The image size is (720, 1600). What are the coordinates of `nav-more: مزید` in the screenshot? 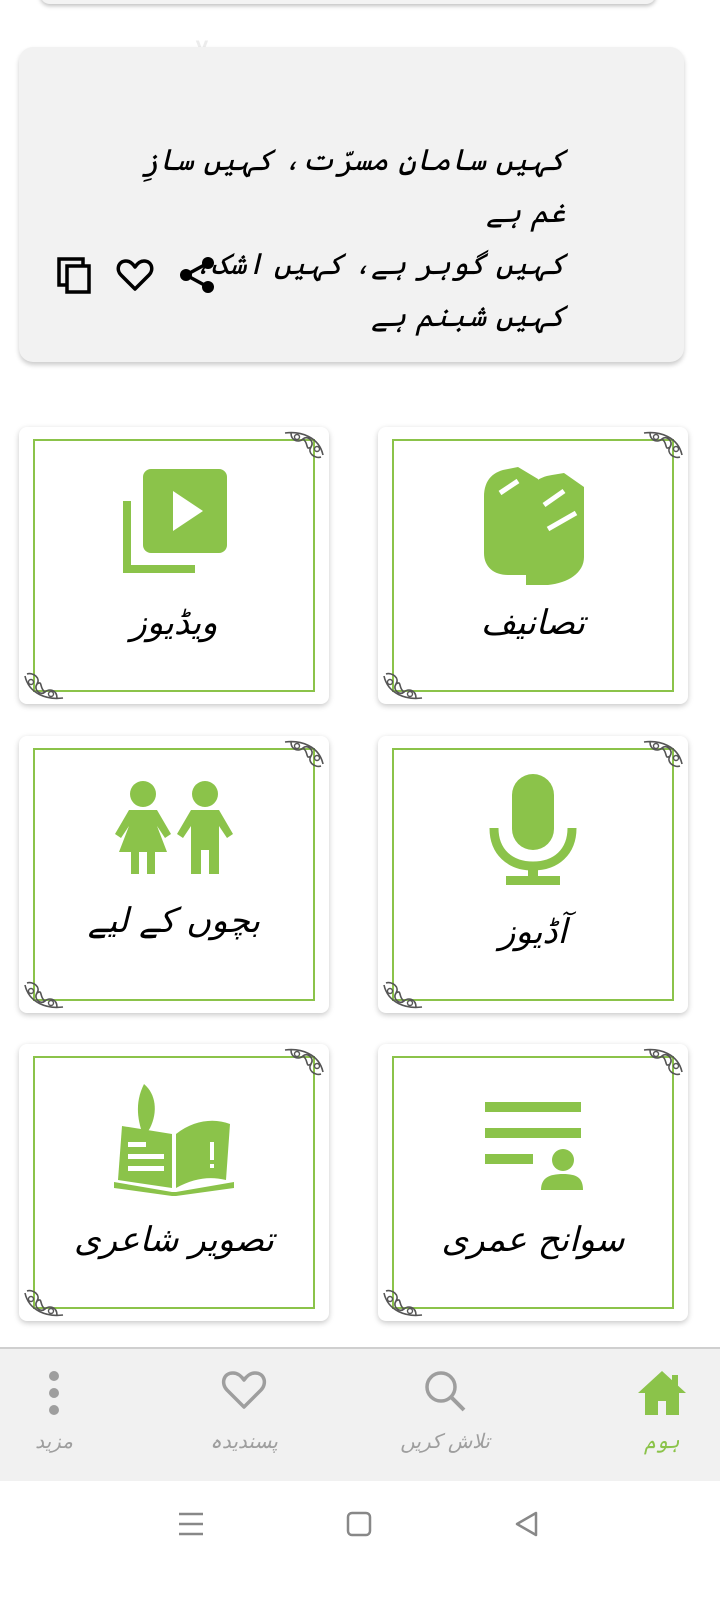 It's located at (57, 1416).